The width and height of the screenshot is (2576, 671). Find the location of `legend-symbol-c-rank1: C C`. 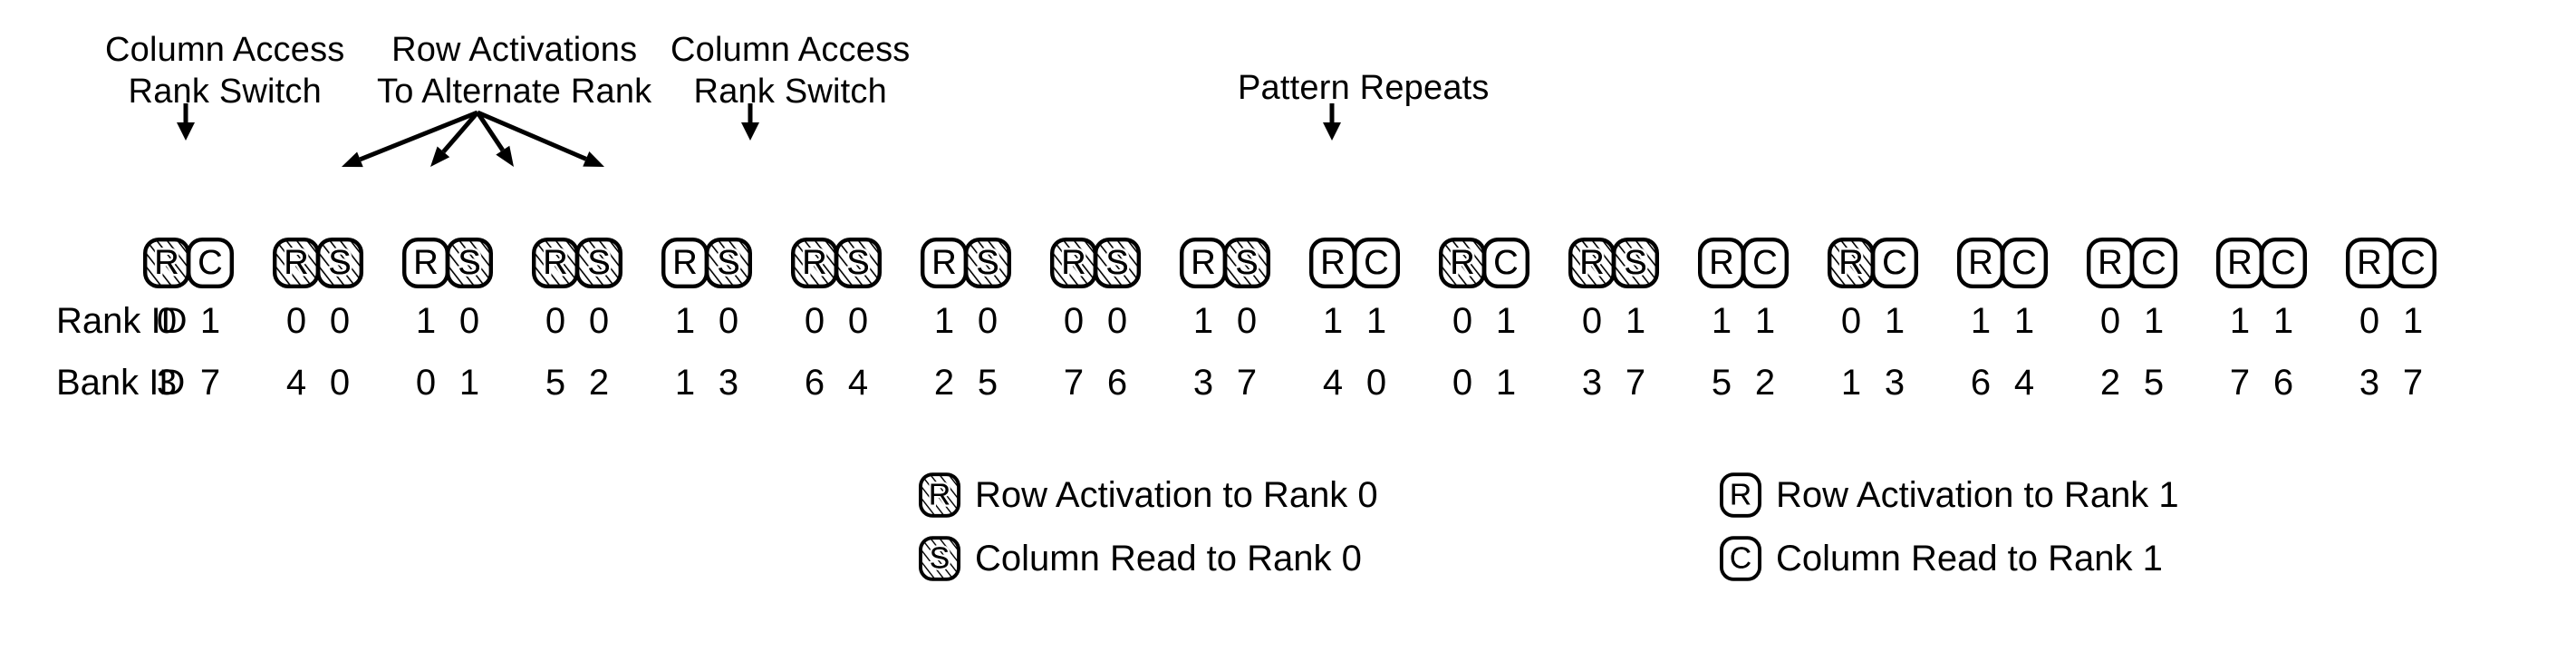

legend-symbol-c-rank1: C C is located at coordinates (1740, 558).